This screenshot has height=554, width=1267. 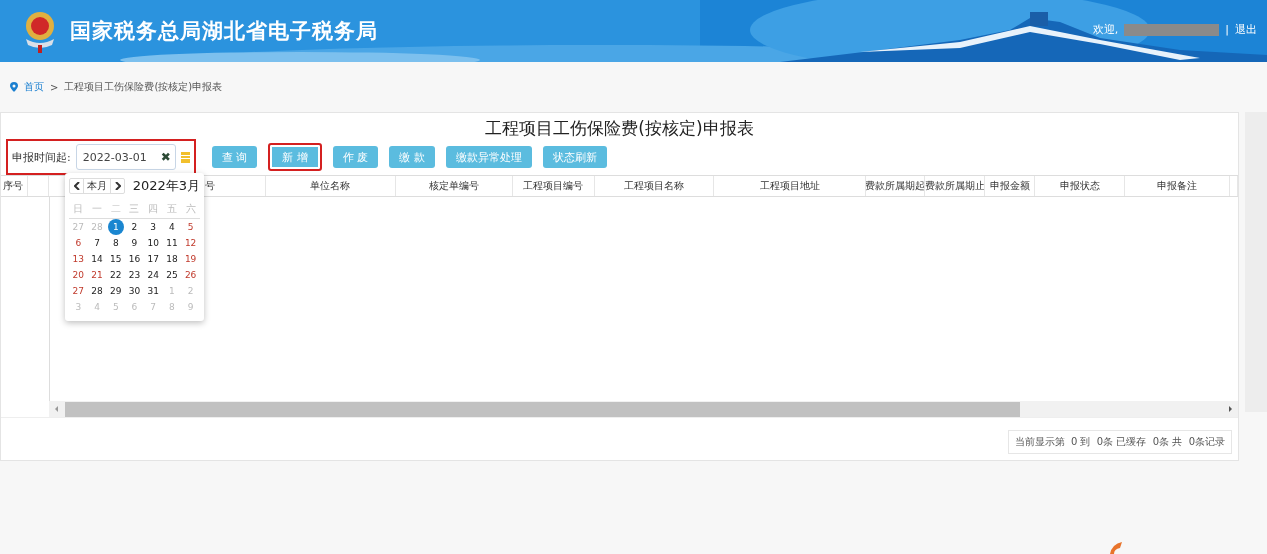 What do you see at coordinates (153, 291) in the screenshot?
I see `calendar-day: 31` at bounding box center [153, 291].